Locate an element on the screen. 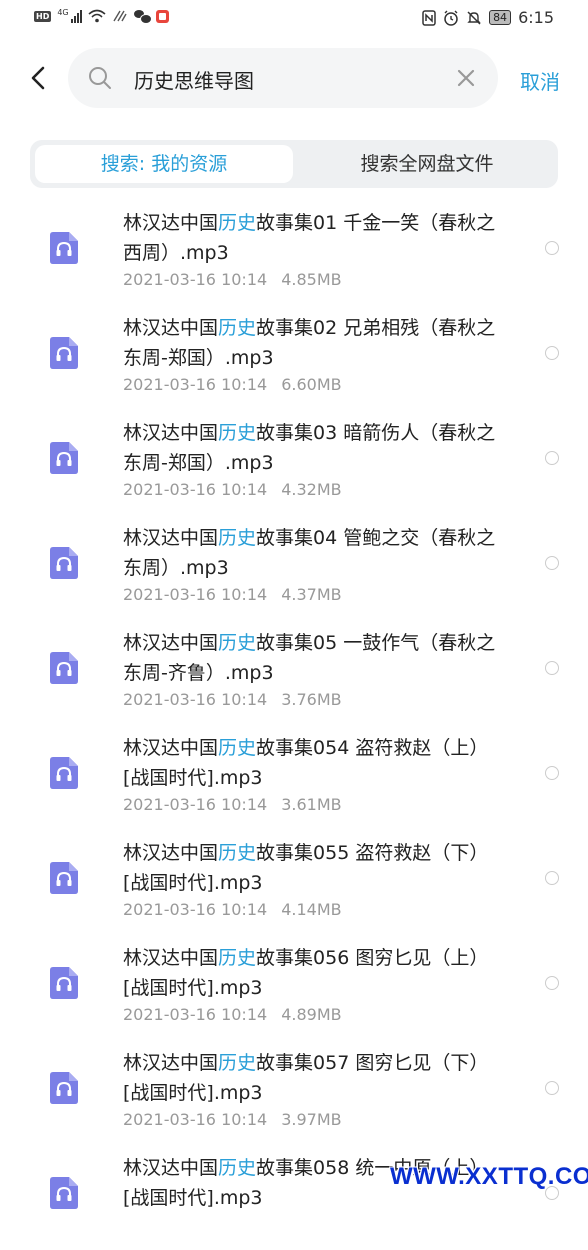  app-notification-icon is located at coordinates (162, 16).